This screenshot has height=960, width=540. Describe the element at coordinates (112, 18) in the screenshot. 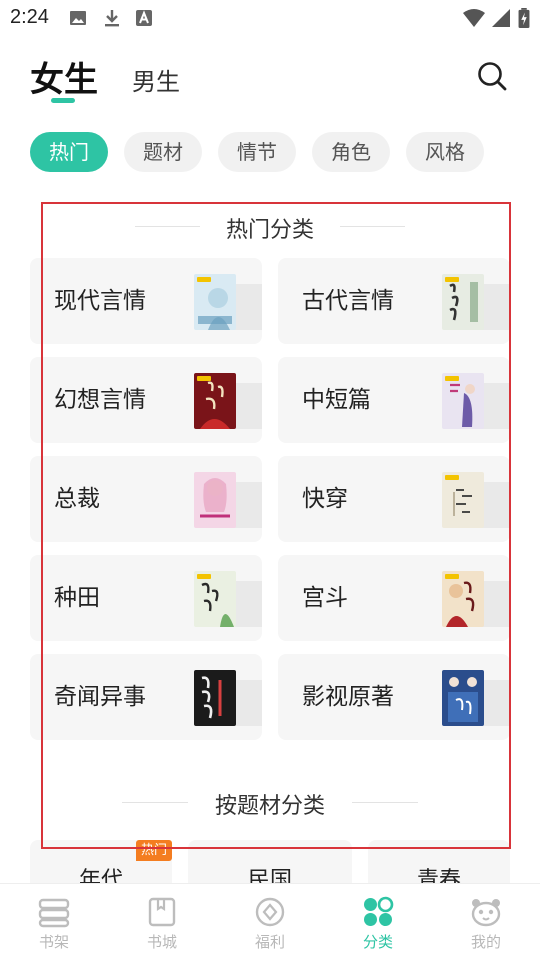

I see `download-icon` at that location.